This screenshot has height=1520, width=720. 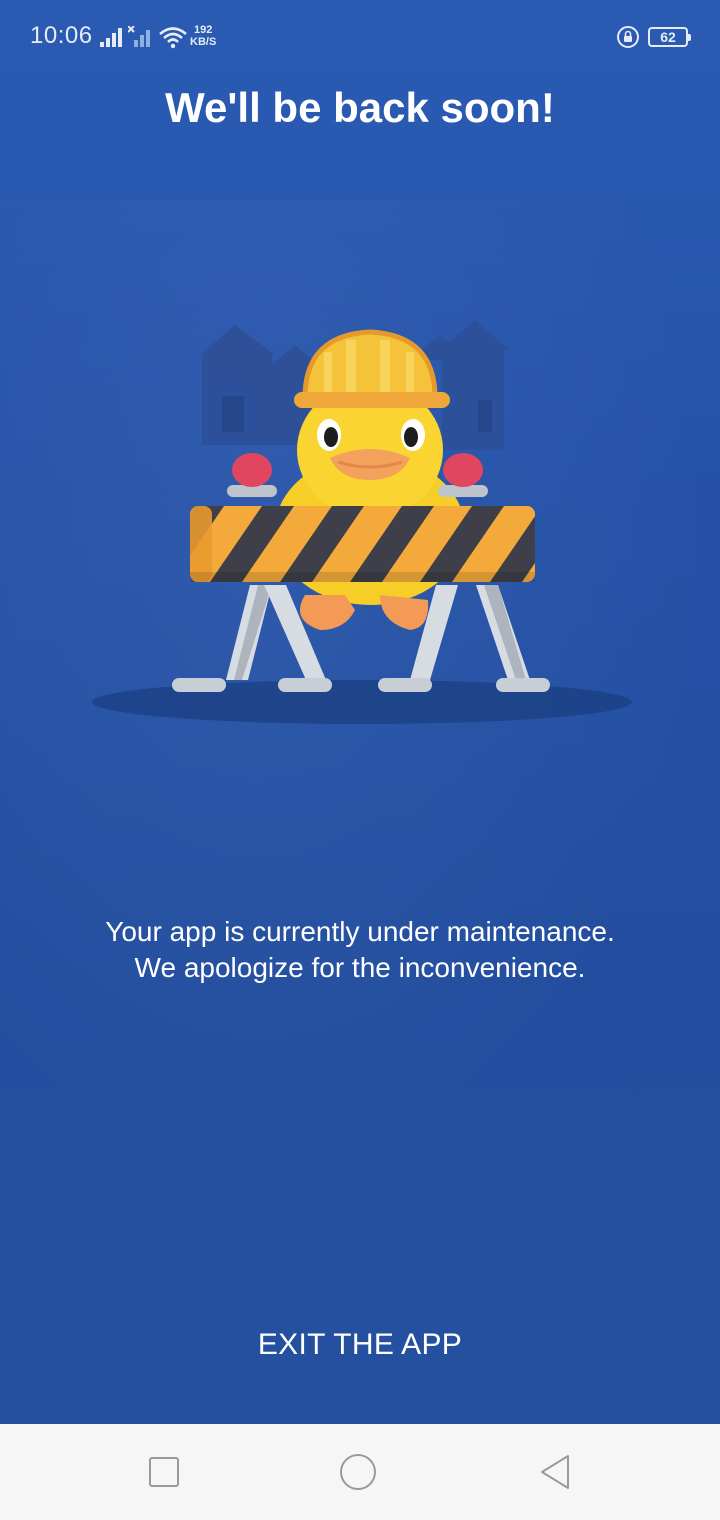 What do you see at coordinates (556, 1472) in the screenshot?
I see `back-triangle-icon` at bounding box center [556, 1472].